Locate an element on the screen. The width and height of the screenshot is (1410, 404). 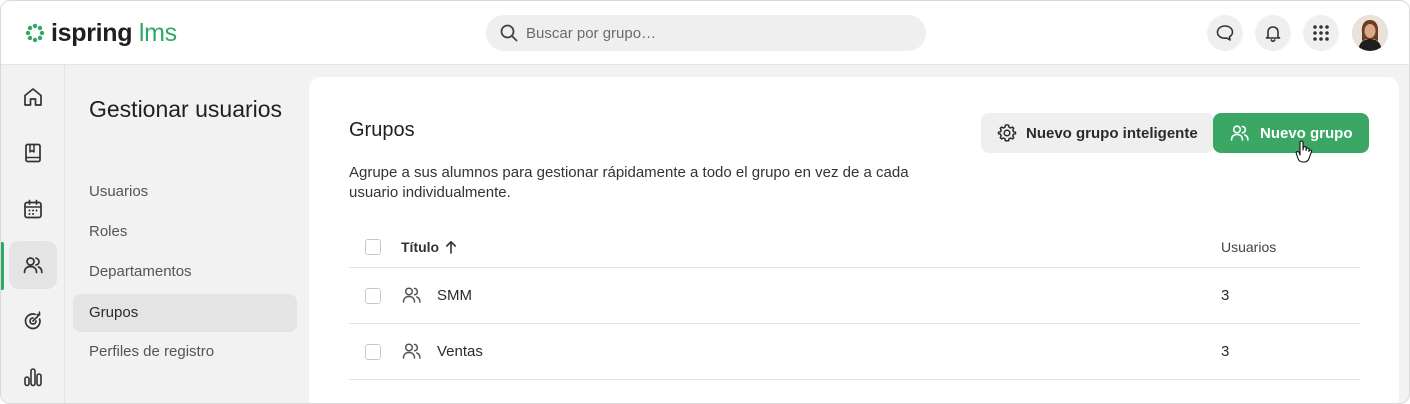
new-smart-group-label: Nuevo grupo inteligente is located at coordinates (1112, 133).